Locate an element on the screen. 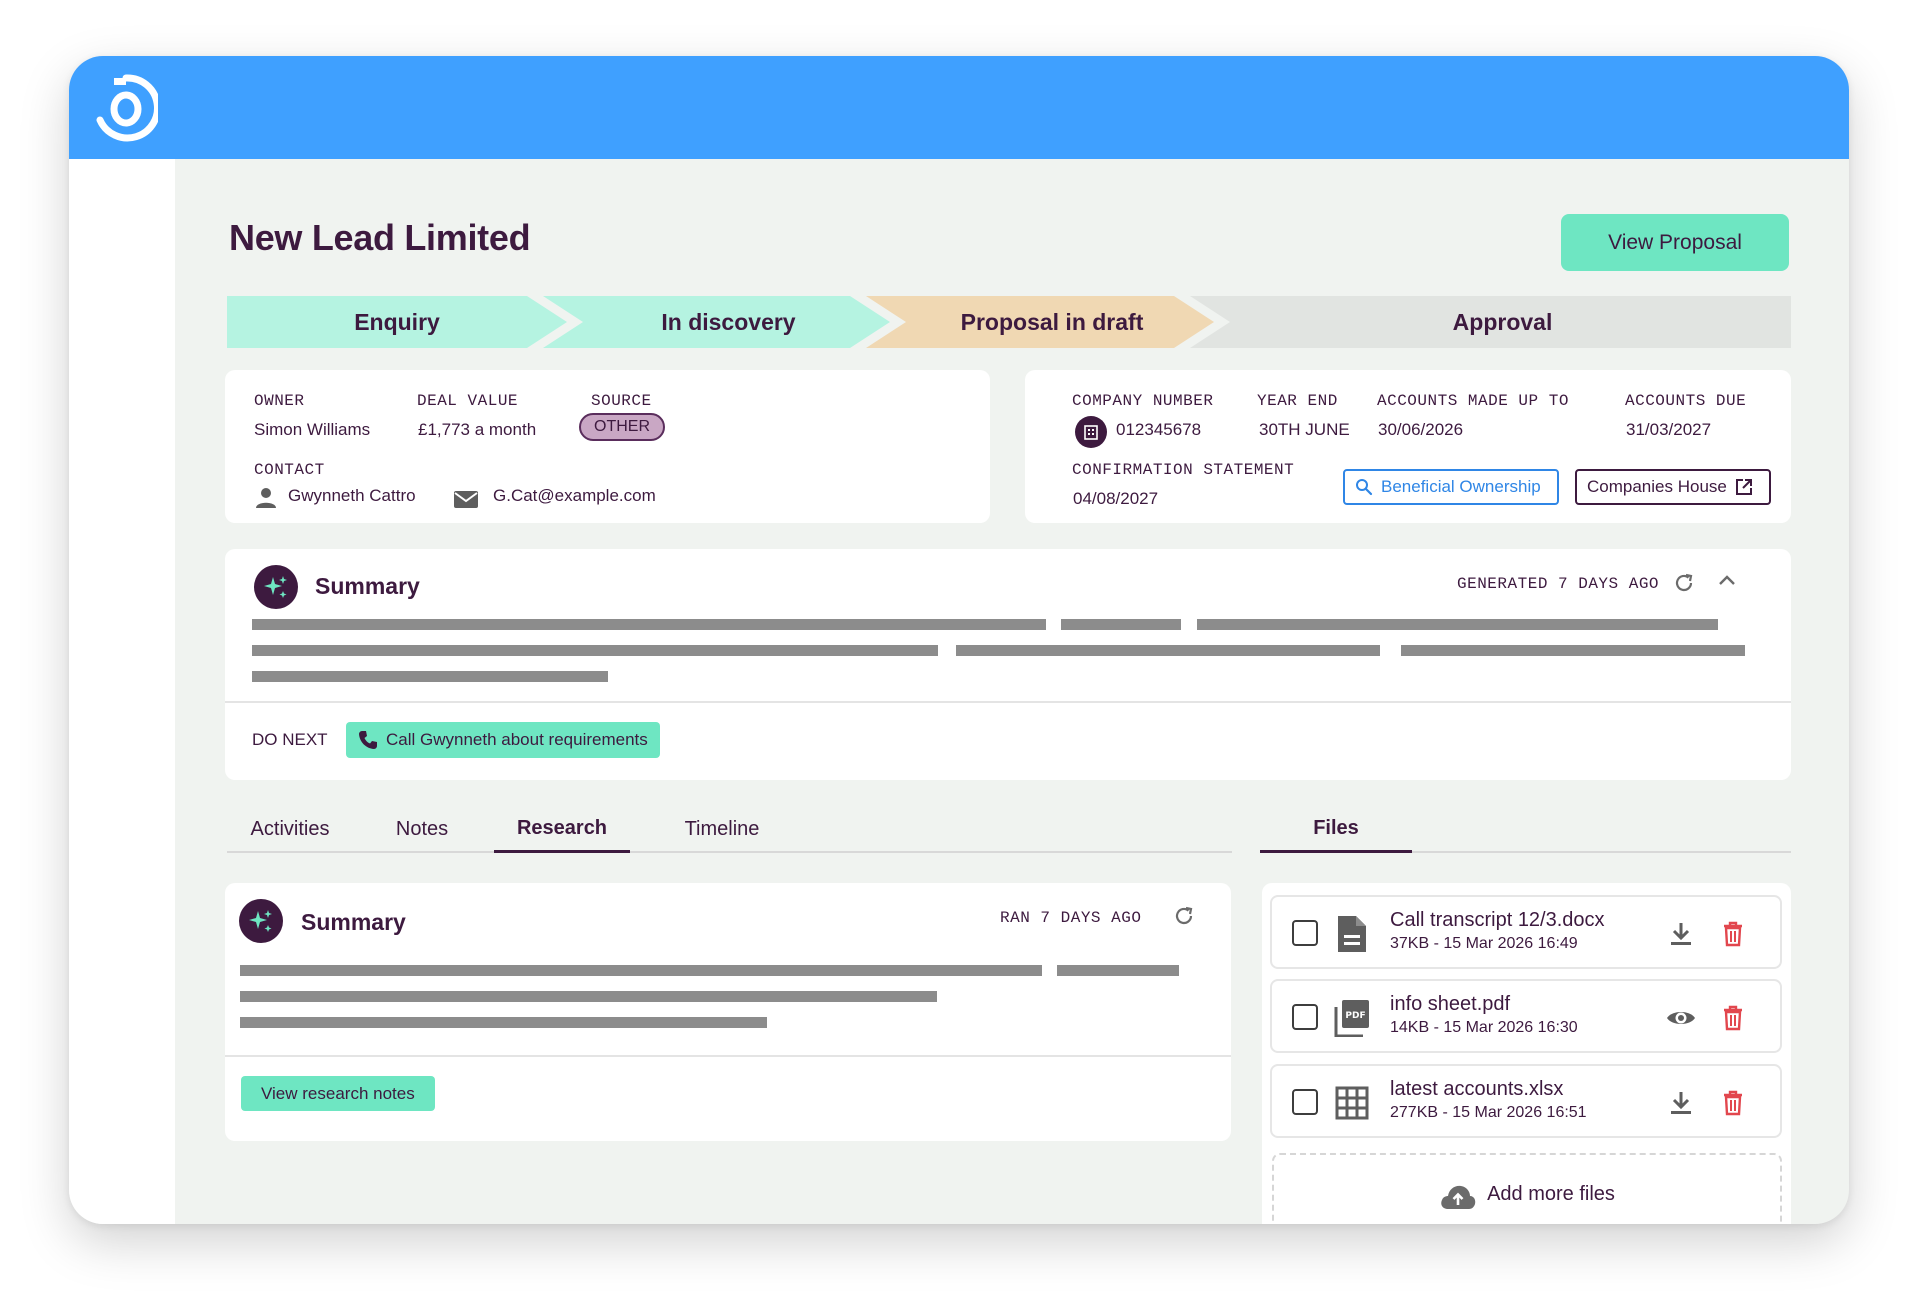 The width and height of the screenshot is (1917, 1306). owner-value: Simon Williams is located at coordinates (312, 429).